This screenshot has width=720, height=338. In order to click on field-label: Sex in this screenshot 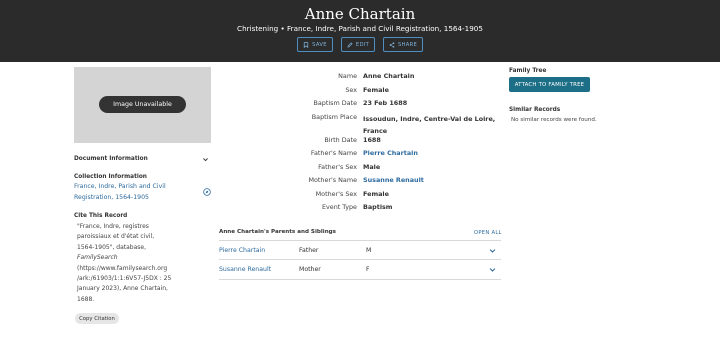, I will do `click(351, 90)`.